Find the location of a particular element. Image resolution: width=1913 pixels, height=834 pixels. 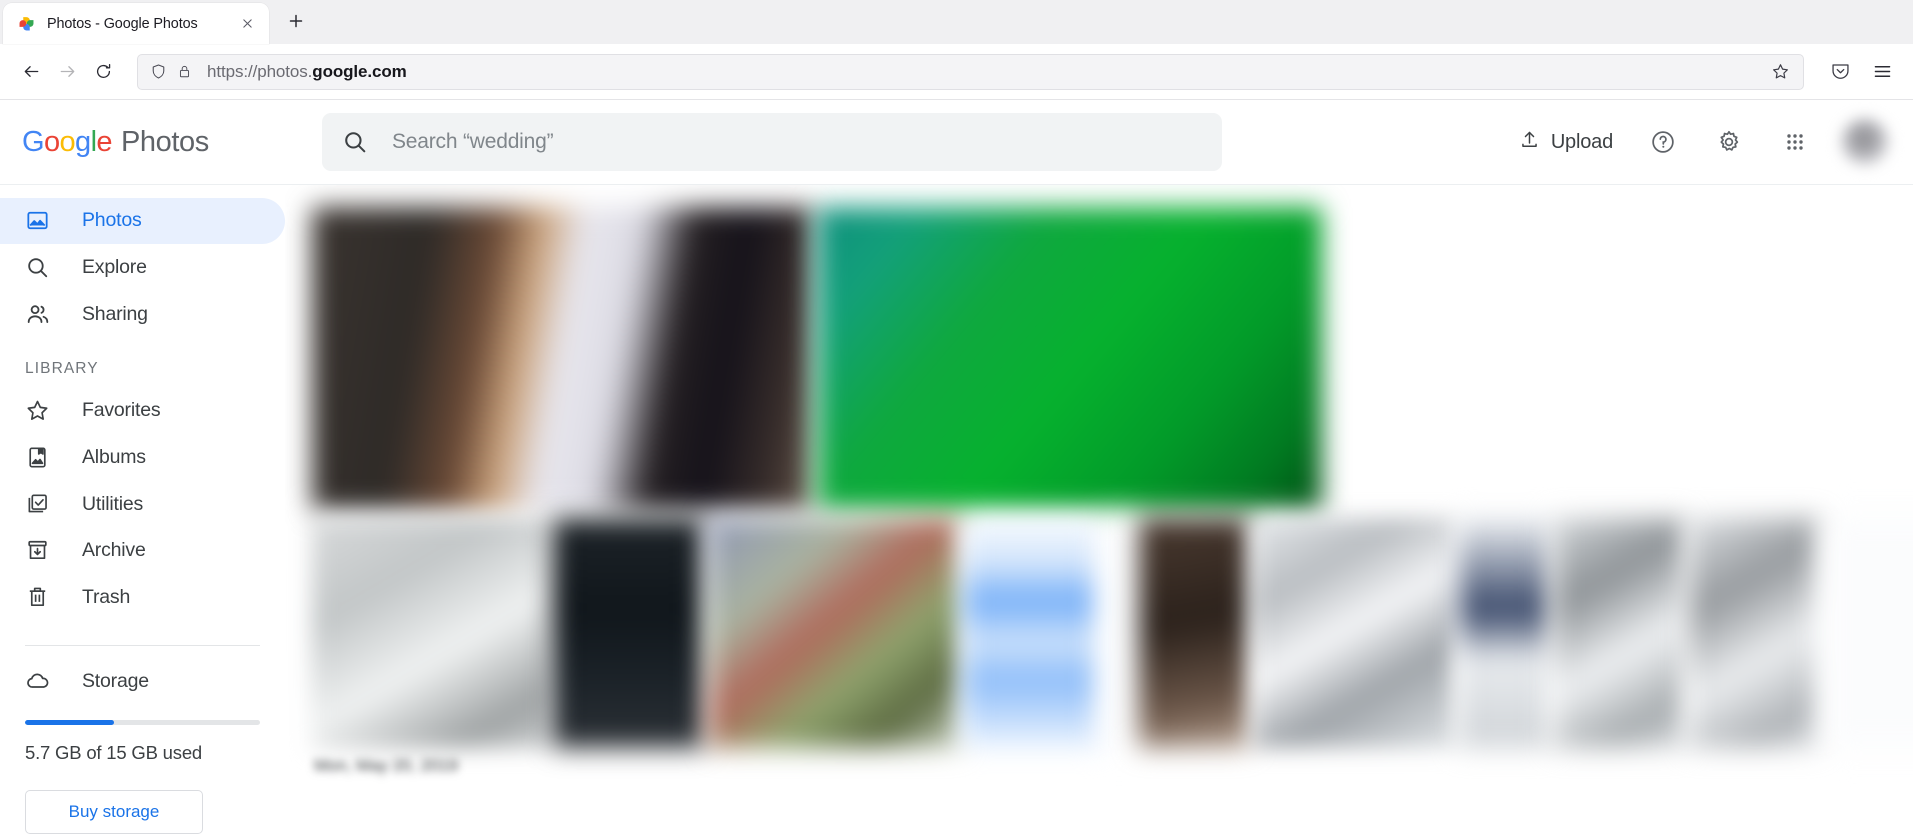

upload-label: Upload is located at coordinates (1581, 141).